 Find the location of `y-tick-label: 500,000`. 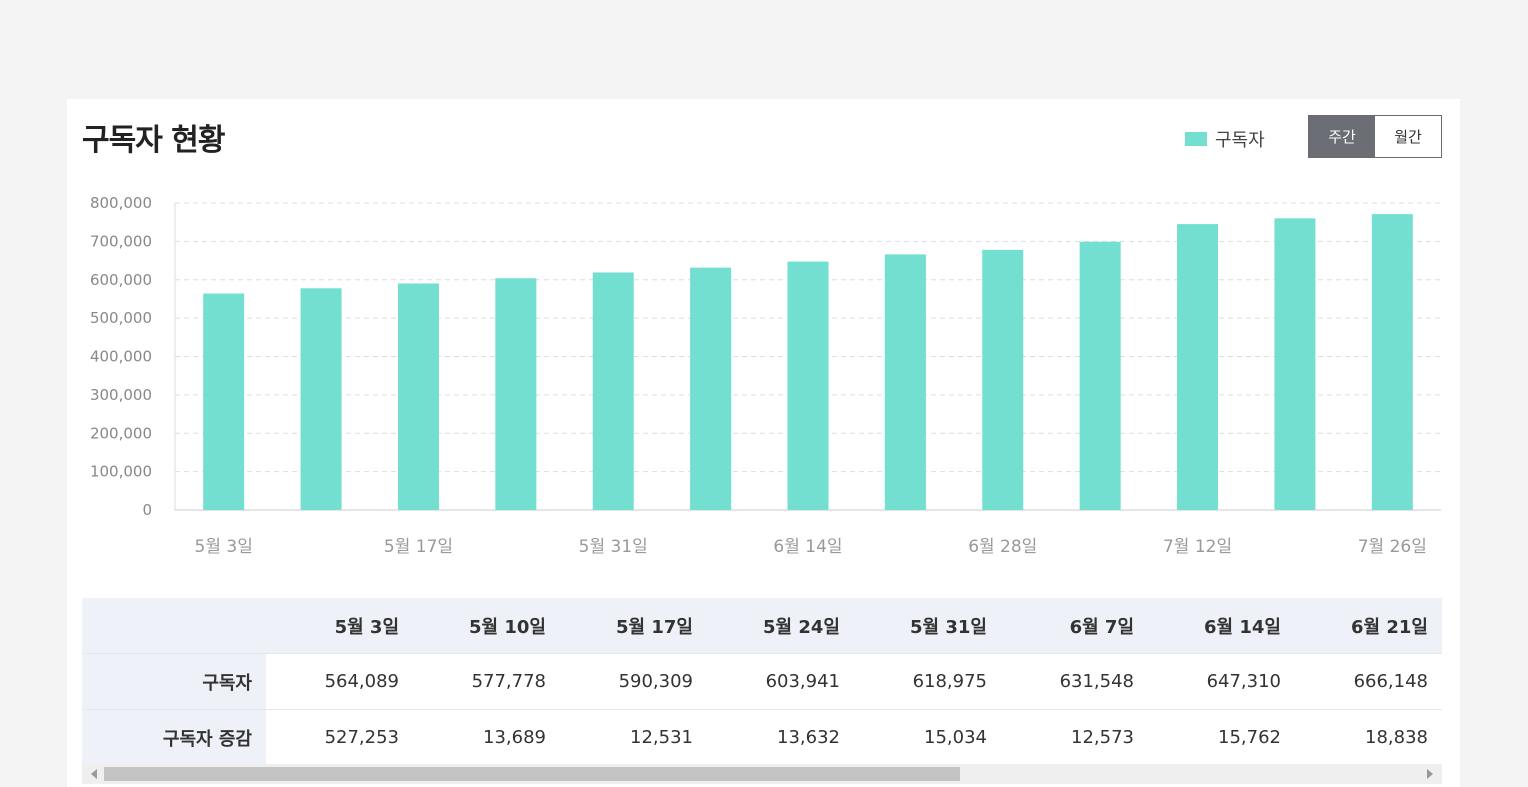

y-tick-label: 500,000 is located at coordinates (121, 318).